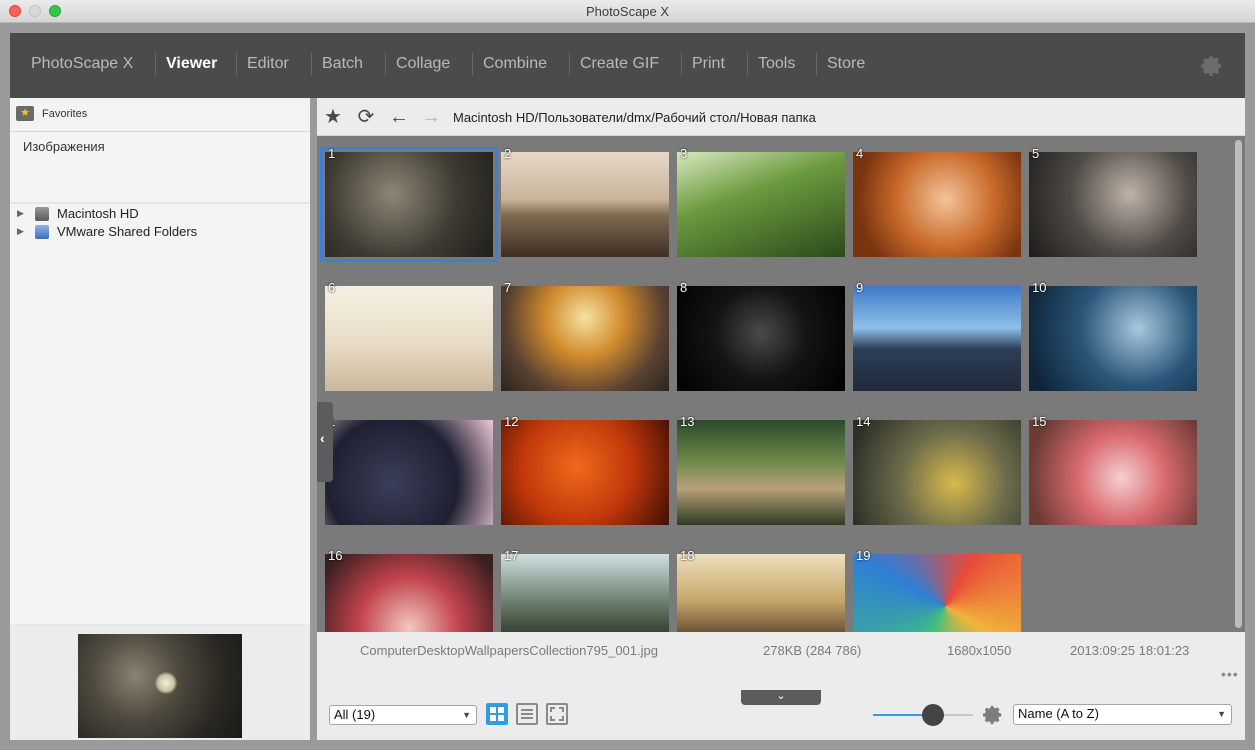 The image size is (1255, 750). I want to click on window-title: PhotoScape X, so click(627, 11).